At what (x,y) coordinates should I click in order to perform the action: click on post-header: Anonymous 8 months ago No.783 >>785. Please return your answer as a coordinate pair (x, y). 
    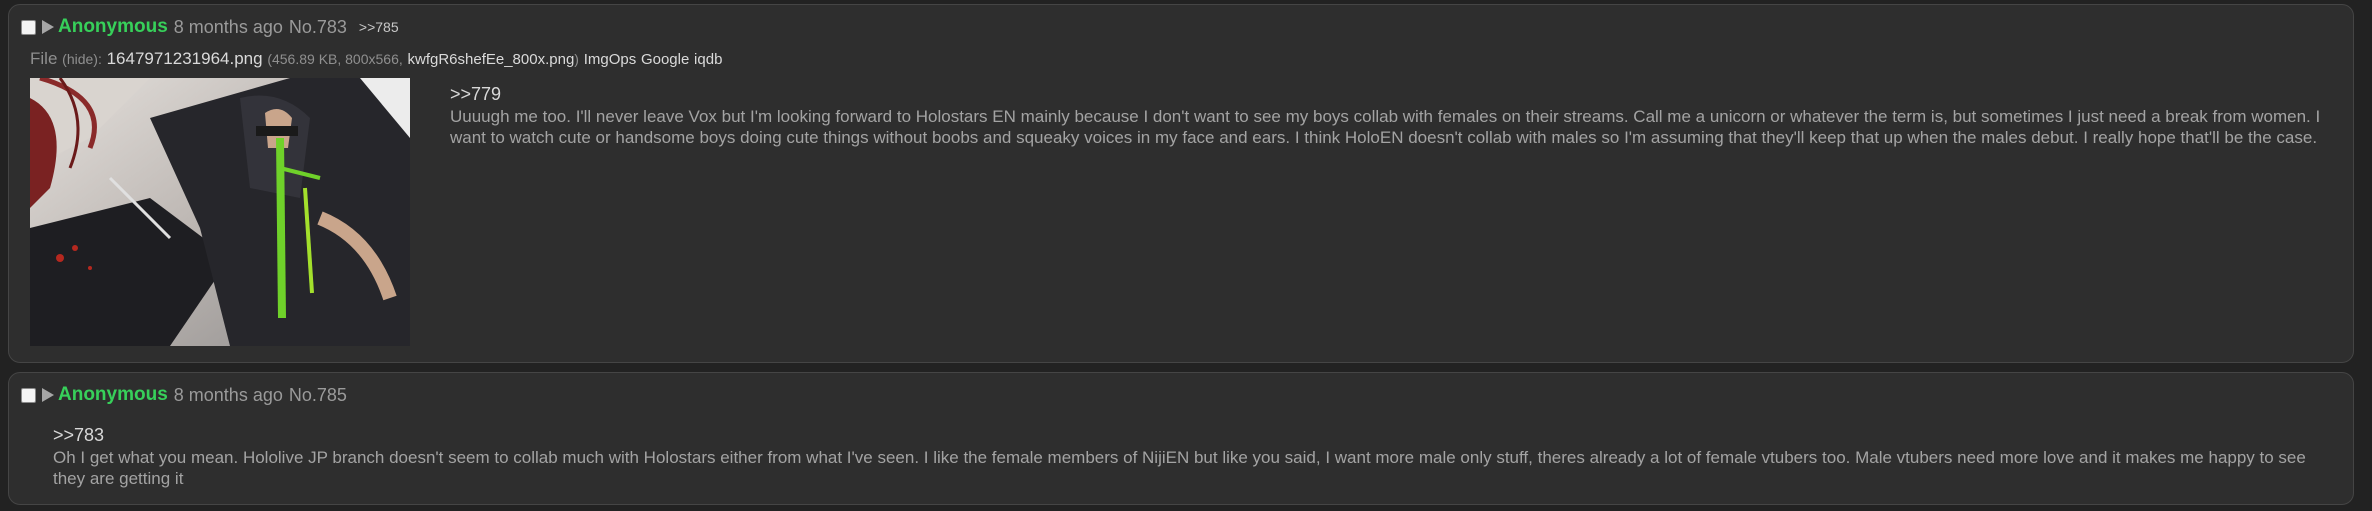
    Looking at the image, I should click on (210, 27).